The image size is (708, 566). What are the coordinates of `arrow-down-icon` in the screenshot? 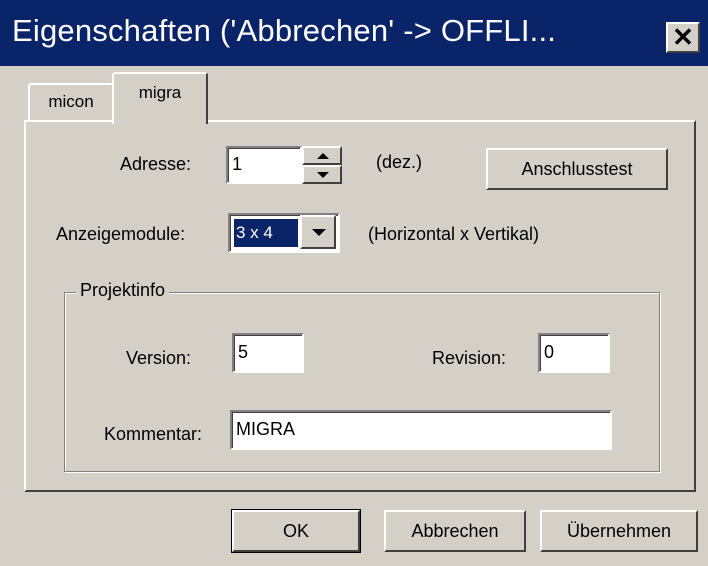 It's located at (323, 175).